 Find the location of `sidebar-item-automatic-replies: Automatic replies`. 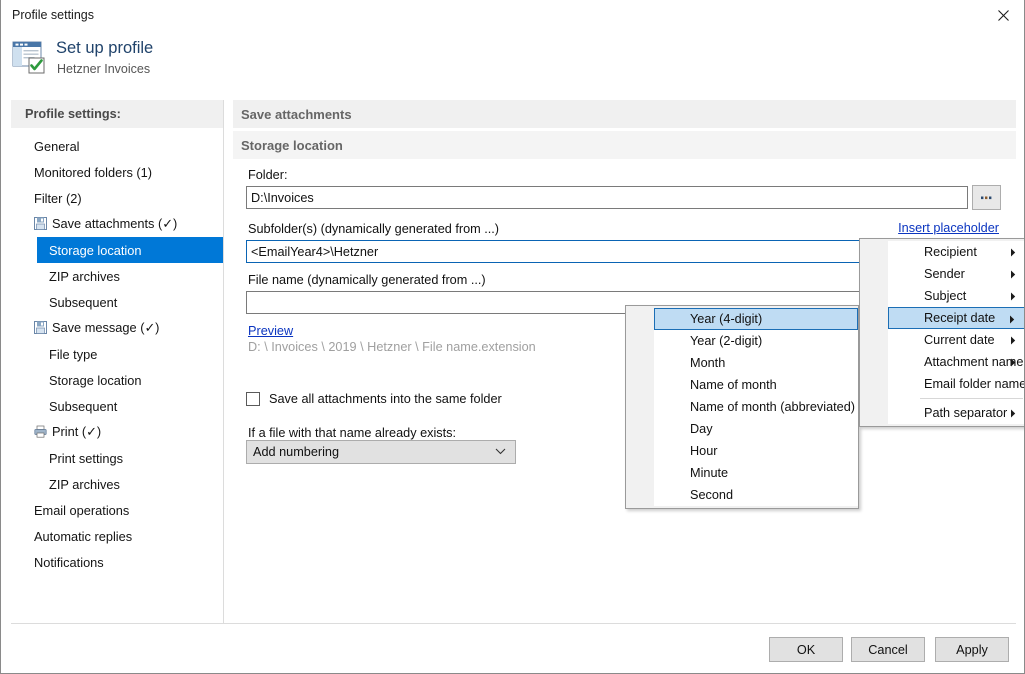

sidebar-item-automatic-replies: Automatic replies is located at coordinates (117, 536).